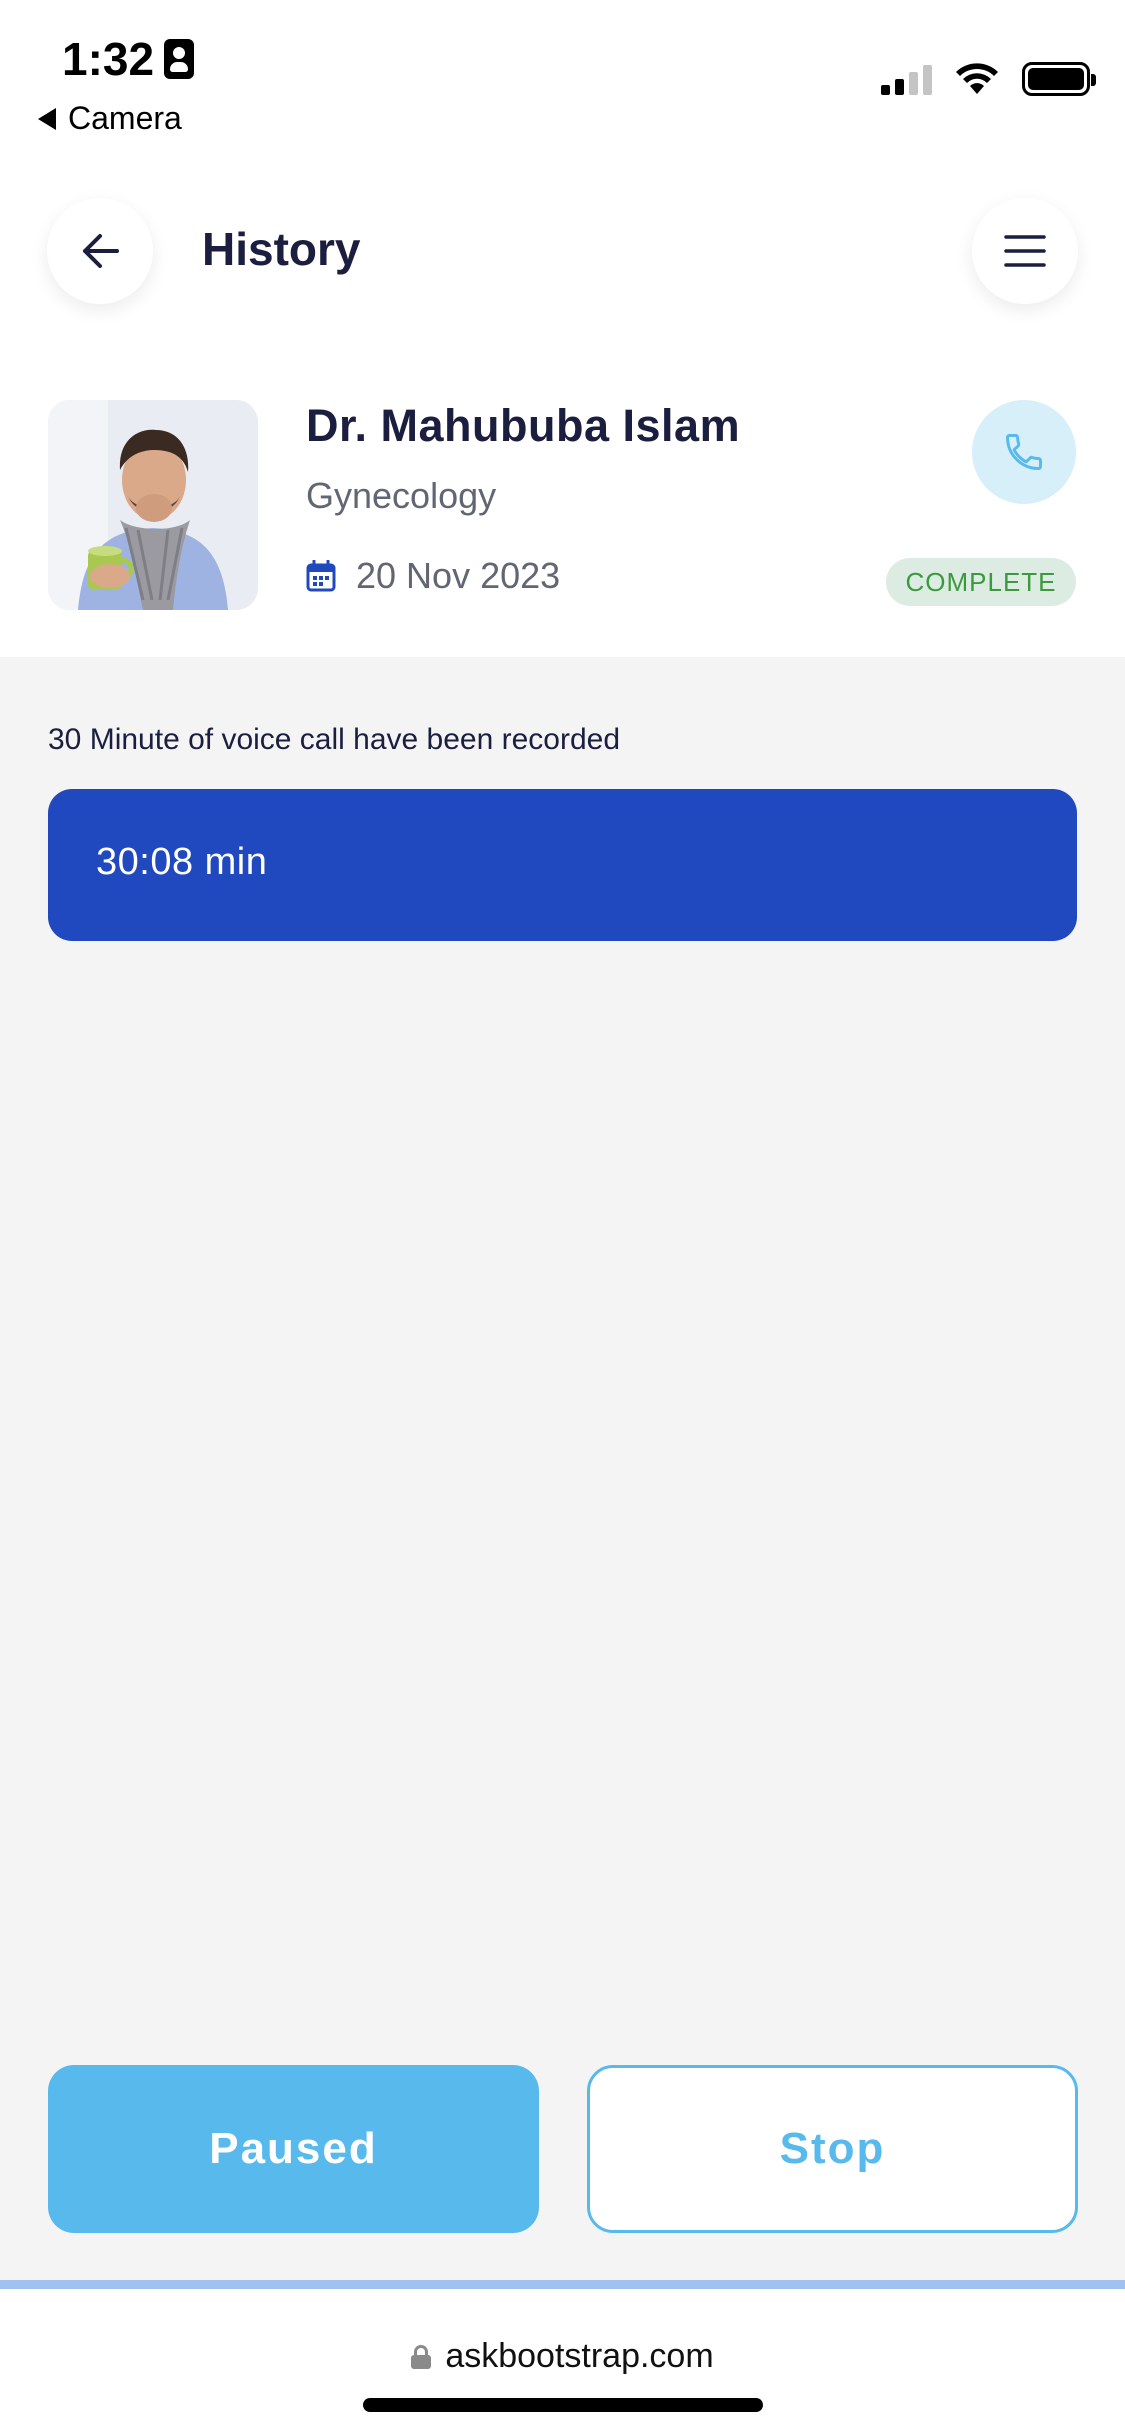  Describe the element at coordinates (977, 78) in the screenshot. I see `wifi-icon` at that location.